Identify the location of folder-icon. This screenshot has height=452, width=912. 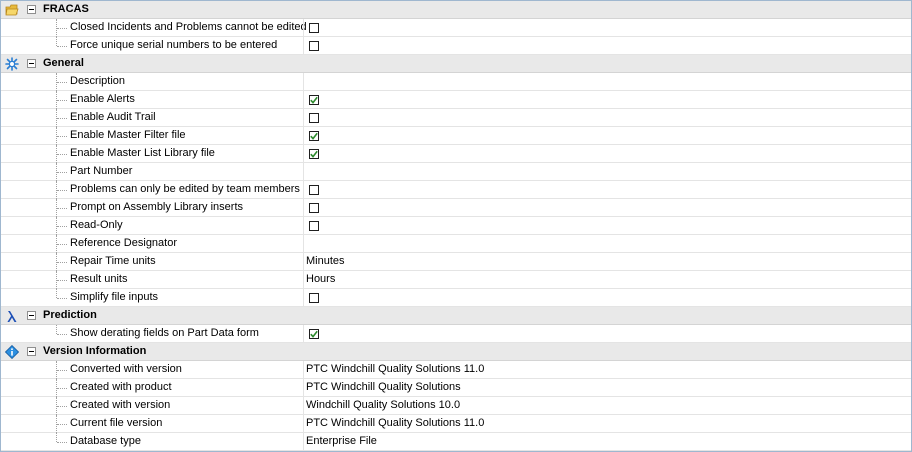
(12, 10).